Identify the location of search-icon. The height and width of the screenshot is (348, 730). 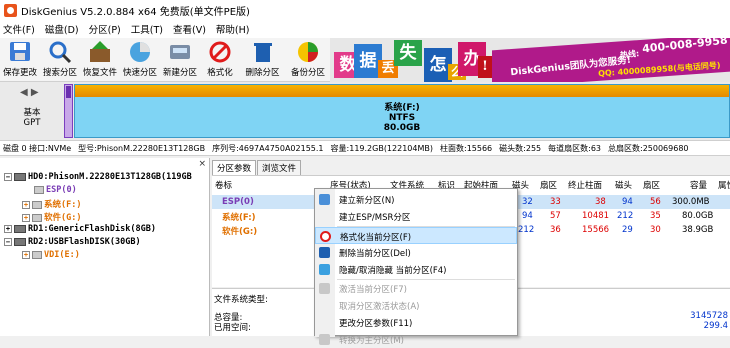
(60, 52).